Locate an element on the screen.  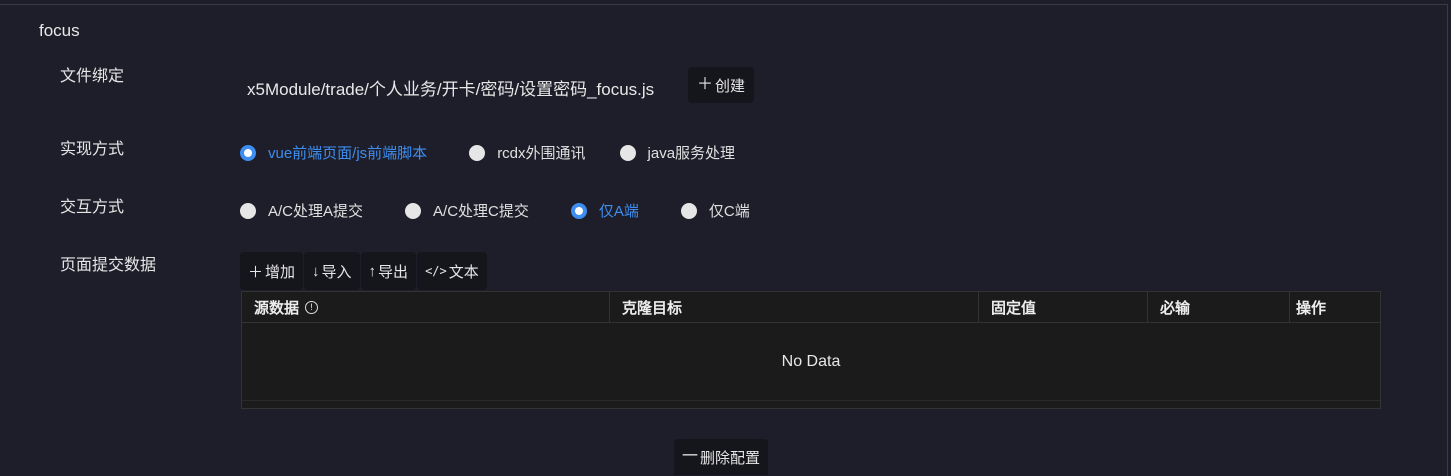
radio-a-only: 仅A端 is located at coordinates (604, 210).